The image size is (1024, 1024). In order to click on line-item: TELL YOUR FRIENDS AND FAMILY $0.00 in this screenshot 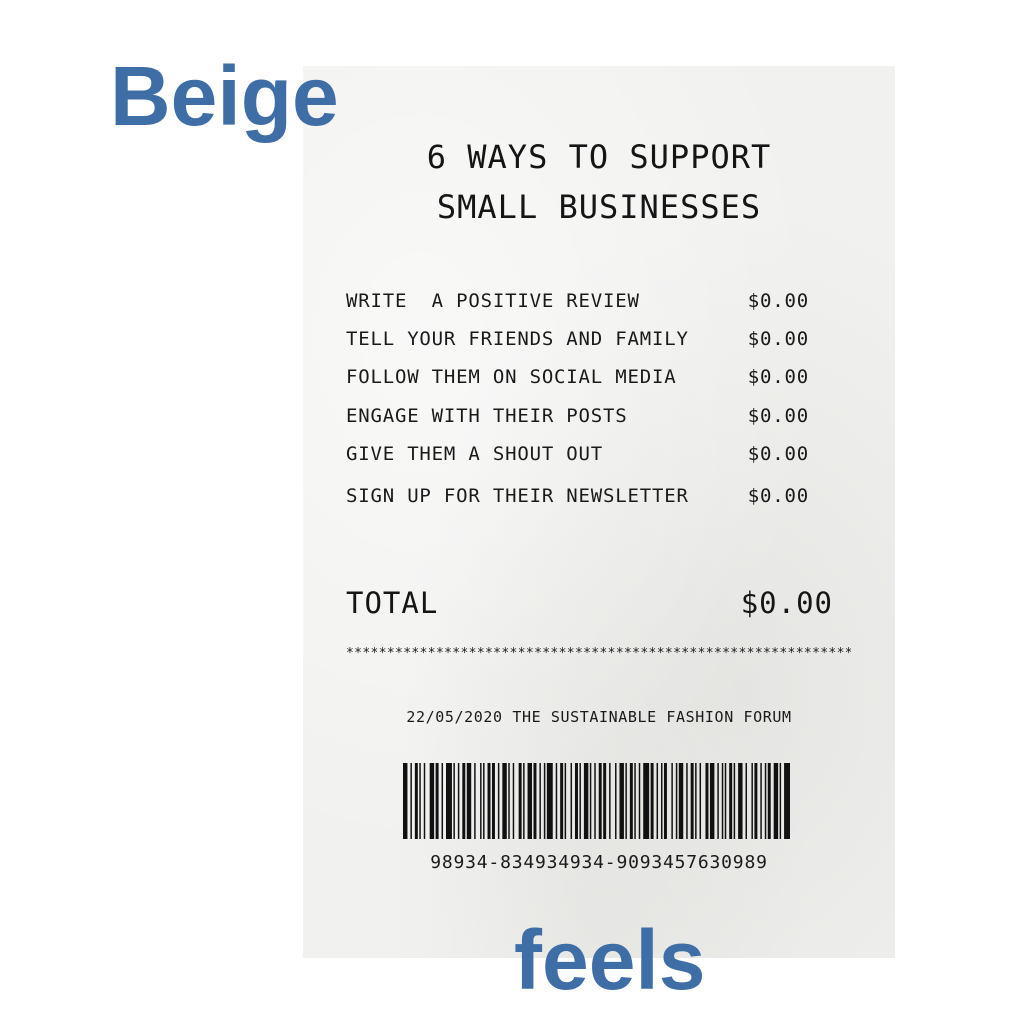, I will do `click(577, 339)`.